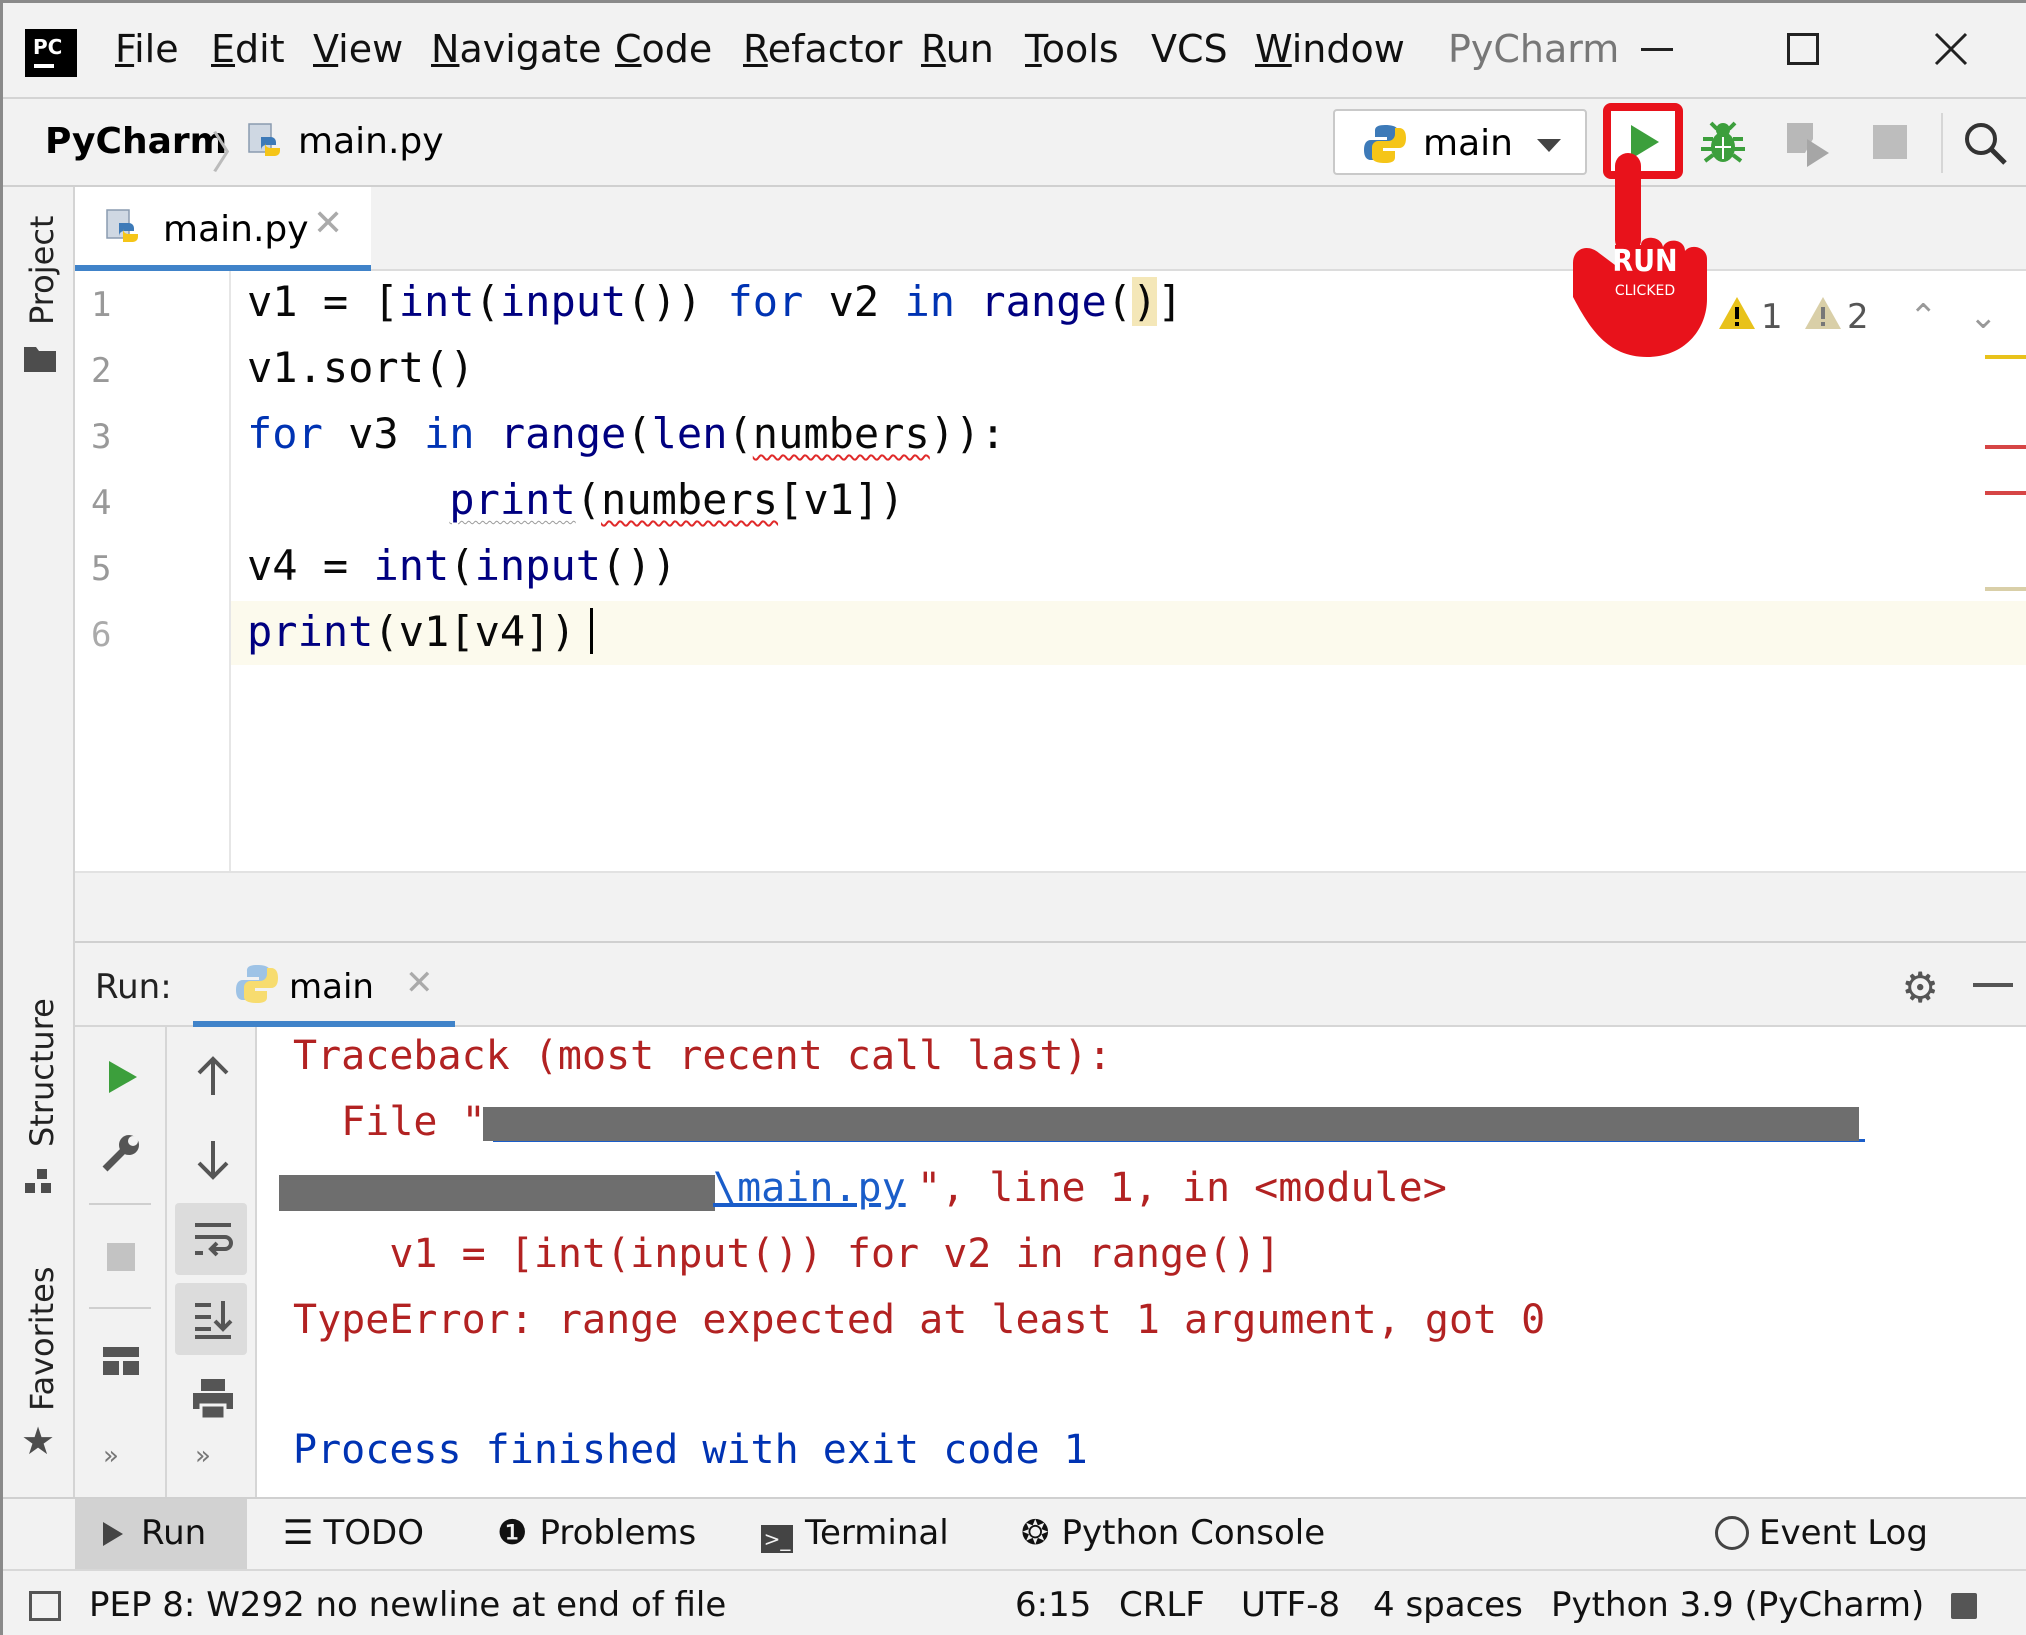 Image resolution: width=2026 pixels, height=1635 pixels. Describe the element at coordinates (248, 49) in the screenshot. I see `menu-edit: Edit` at that location.